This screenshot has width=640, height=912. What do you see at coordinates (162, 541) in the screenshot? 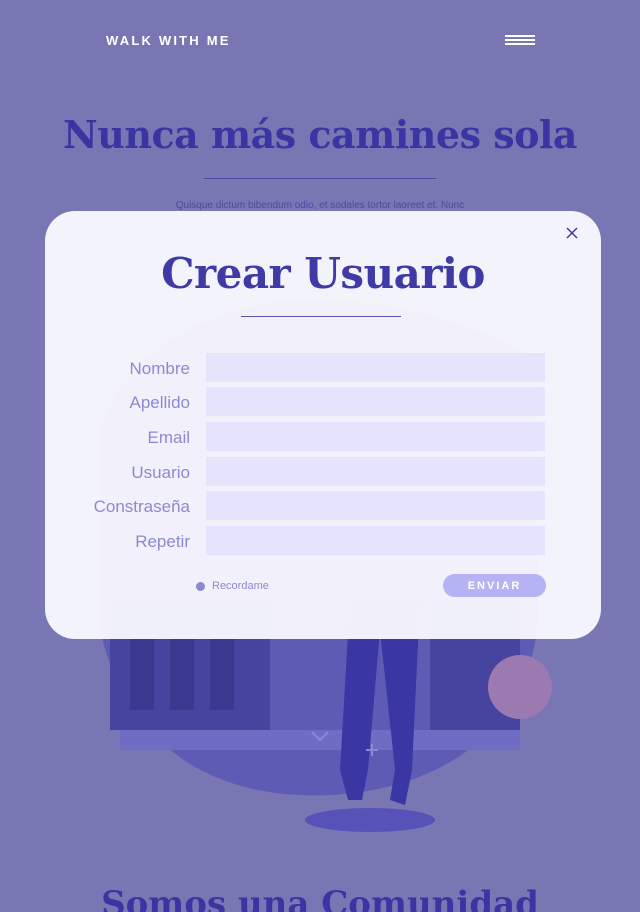
I see `repeat-password-label: Repetir` at bounding box center [162, 541].